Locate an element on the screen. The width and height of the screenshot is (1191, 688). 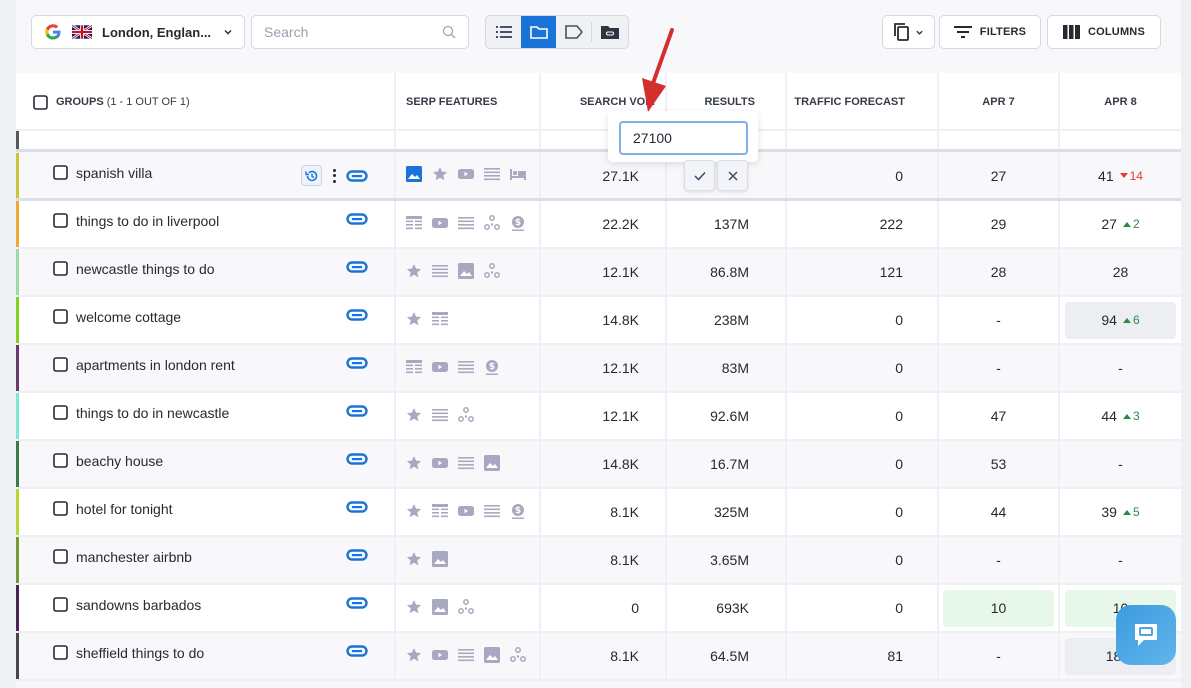
table-row: beachy house 14.8K 16.7M 0 53 - is located at coordinates (598, 465).